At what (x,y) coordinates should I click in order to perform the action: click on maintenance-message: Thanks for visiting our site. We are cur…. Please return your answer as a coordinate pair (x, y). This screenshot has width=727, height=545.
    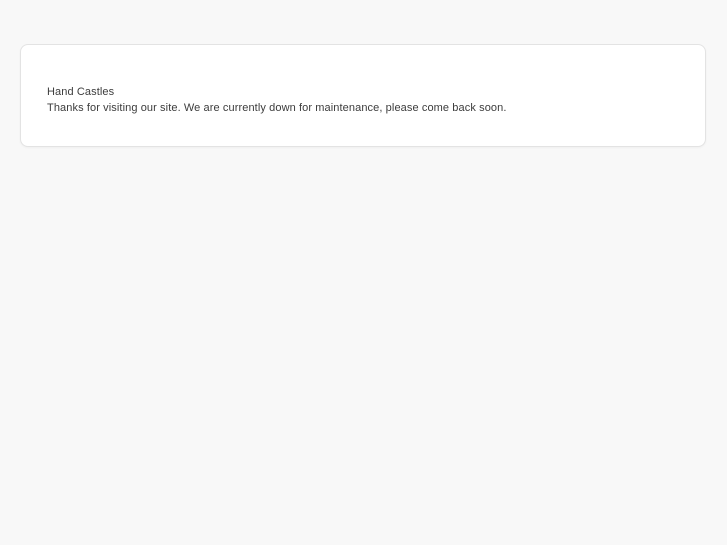
    Looking at the image, I should click on (277, 108).